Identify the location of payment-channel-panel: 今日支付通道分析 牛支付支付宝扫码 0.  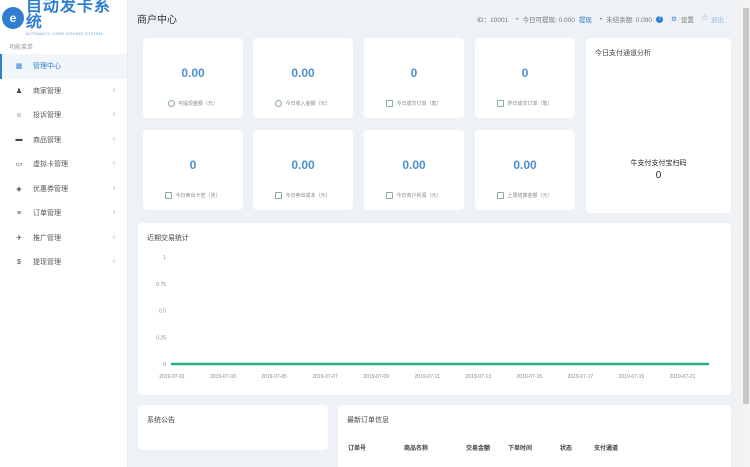
(658, 125).